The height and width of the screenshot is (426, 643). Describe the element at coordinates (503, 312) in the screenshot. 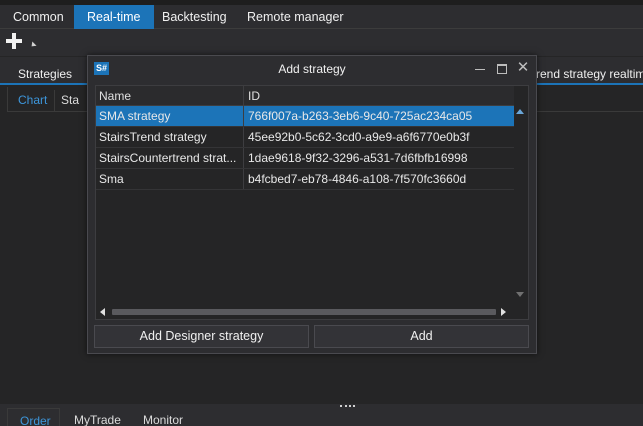

I see `scroll-right-icon` at that location.